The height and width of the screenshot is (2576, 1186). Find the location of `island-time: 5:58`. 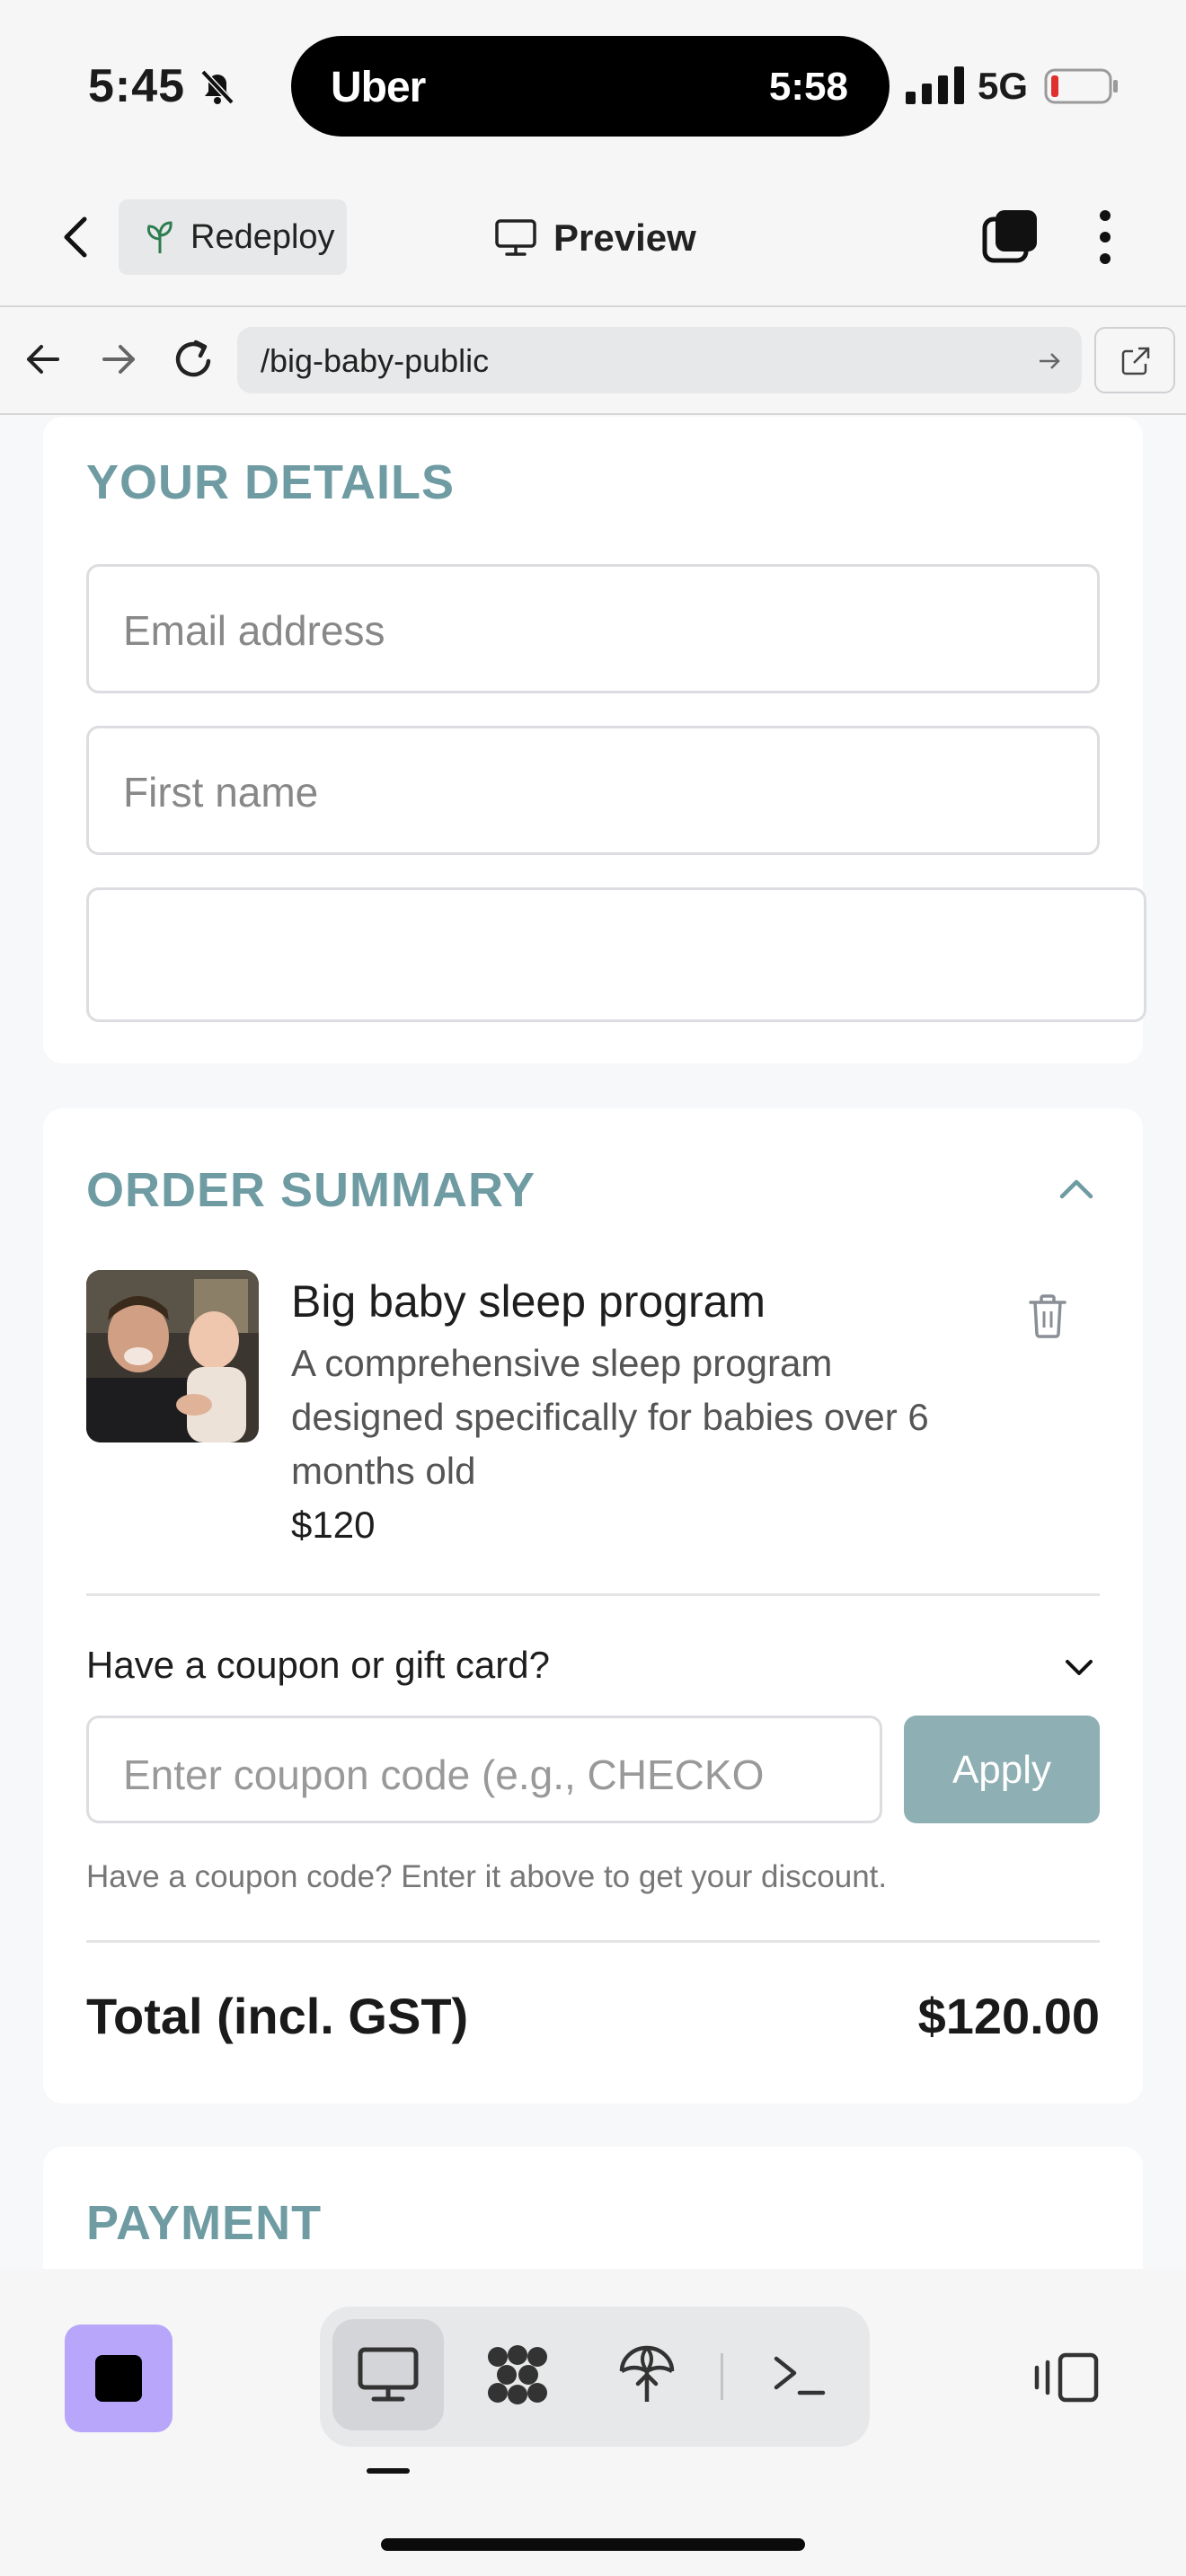

island-time: 5:58 is located at coordinates (808, 87).